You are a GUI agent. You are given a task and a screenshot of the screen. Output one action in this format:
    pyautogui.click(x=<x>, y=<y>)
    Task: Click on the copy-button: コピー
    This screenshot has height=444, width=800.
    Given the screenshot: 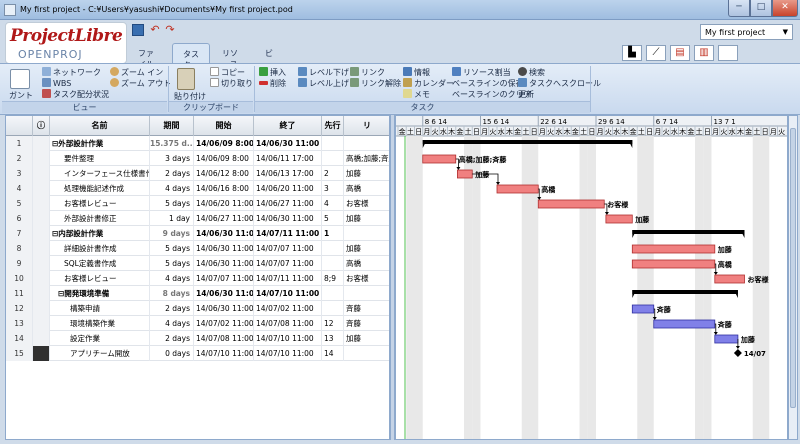 What is the action you would take?
    pyautogui.click(x=227, y=72)
    